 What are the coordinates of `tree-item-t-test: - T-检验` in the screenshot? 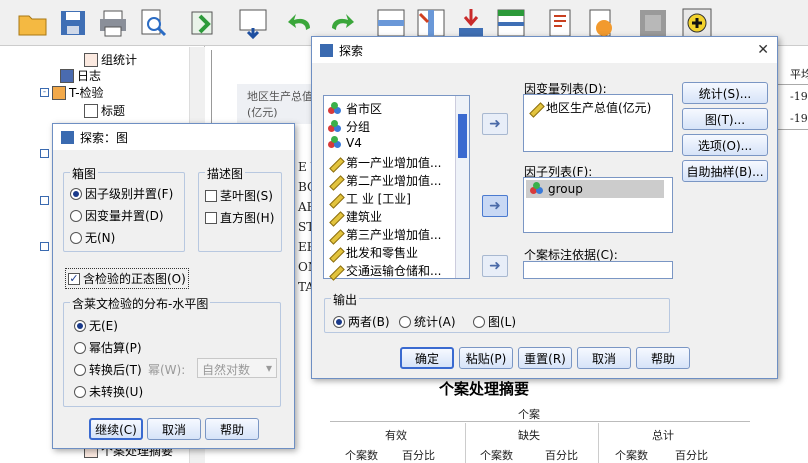 It's located at (72, 92).